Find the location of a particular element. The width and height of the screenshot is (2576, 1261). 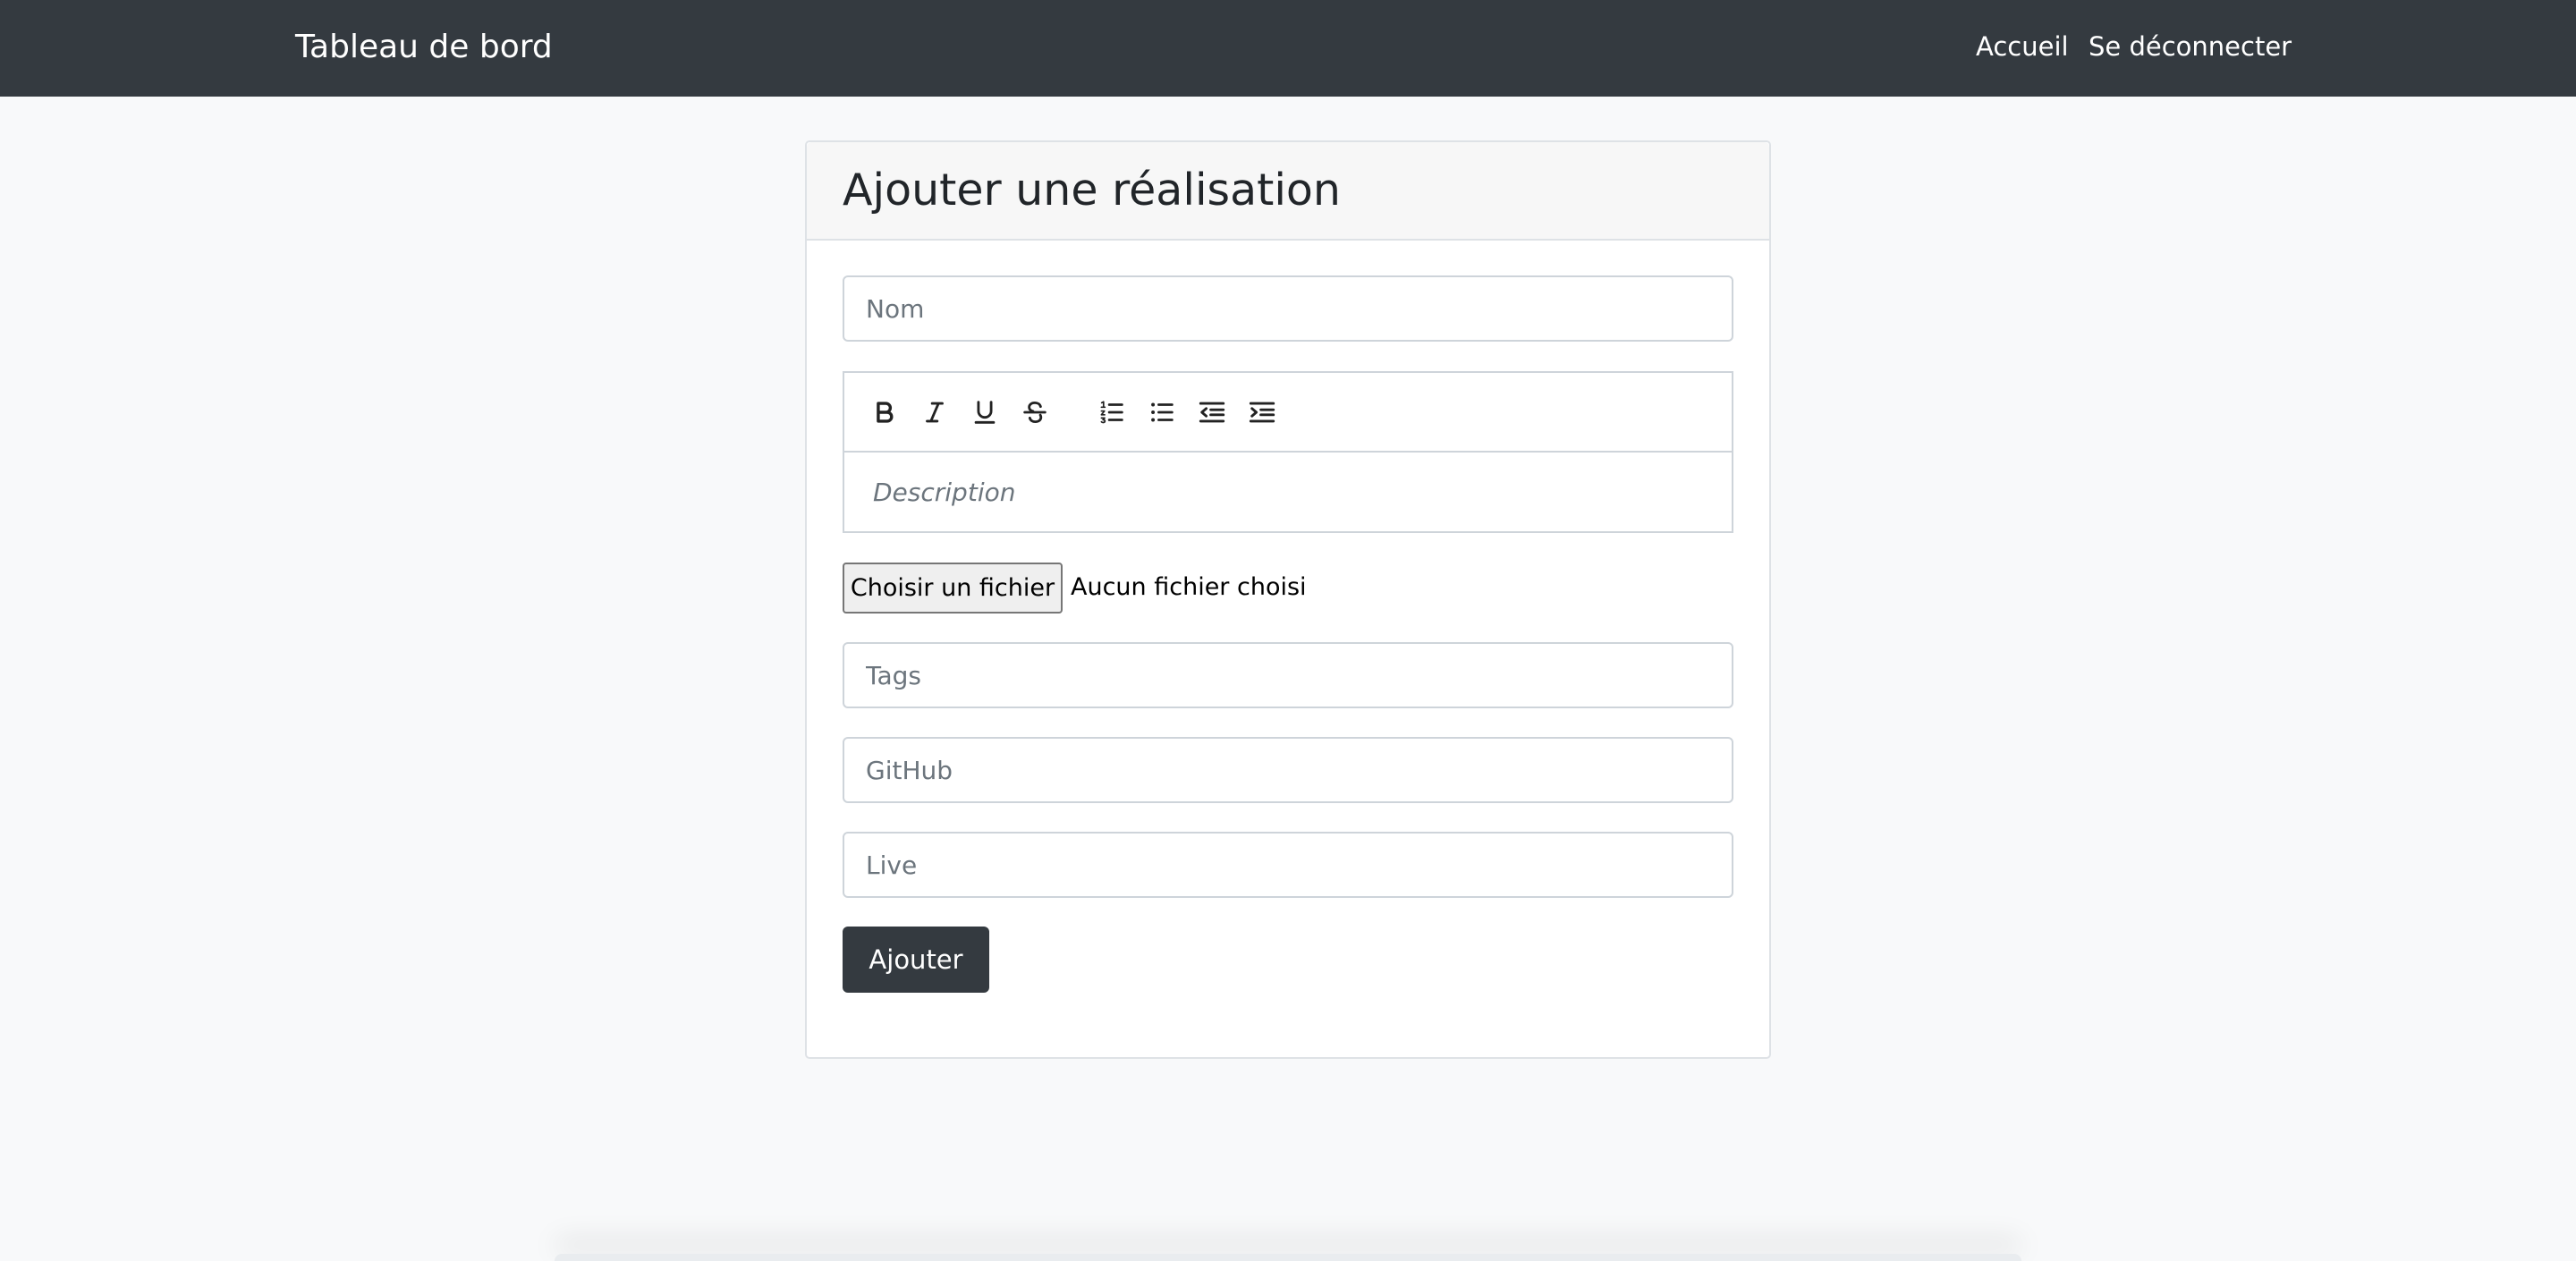

tags-input is located at coordinates (1288, 675).